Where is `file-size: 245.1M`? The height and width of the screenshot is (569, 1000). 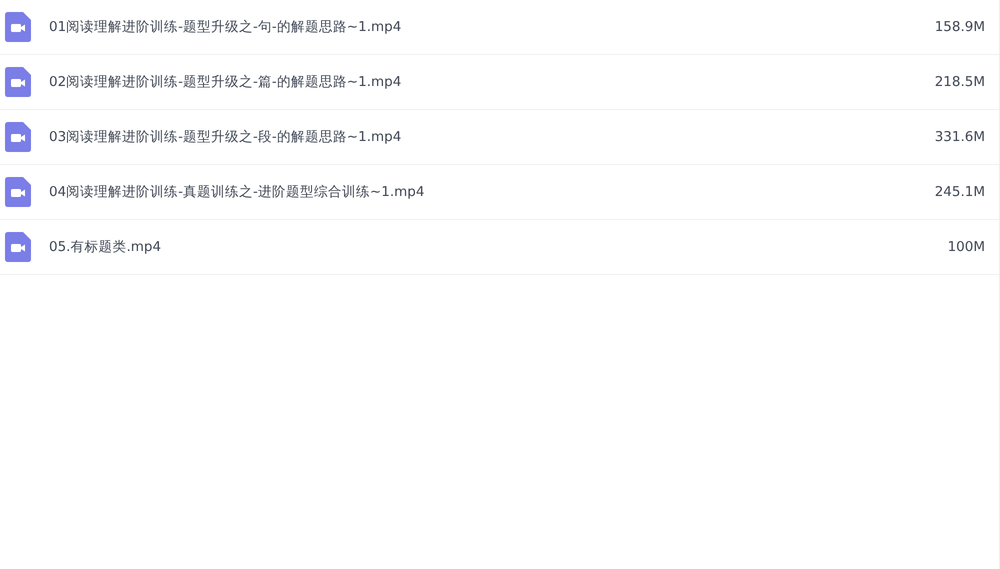 file-size: 245.1M is located at coordinates (960, 192).